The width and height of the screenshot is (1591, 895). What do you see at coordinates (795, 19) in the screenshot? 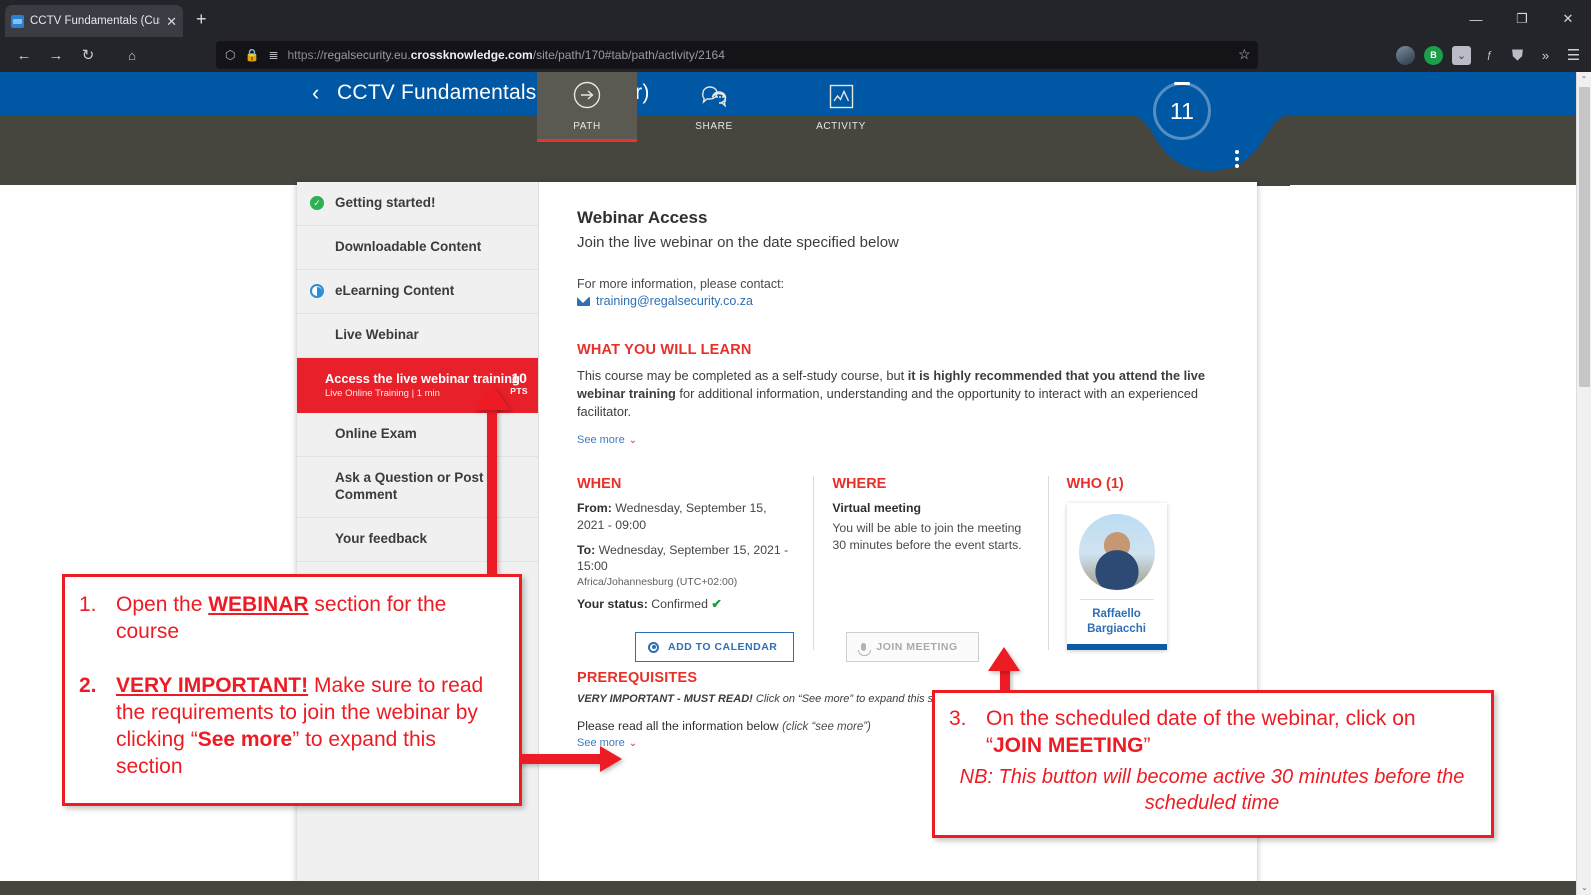
I see `browser-titlebar: CCTV Fundamentals (Customer) ✕ + — ❐ ✕` at bounding box center [795, 19].